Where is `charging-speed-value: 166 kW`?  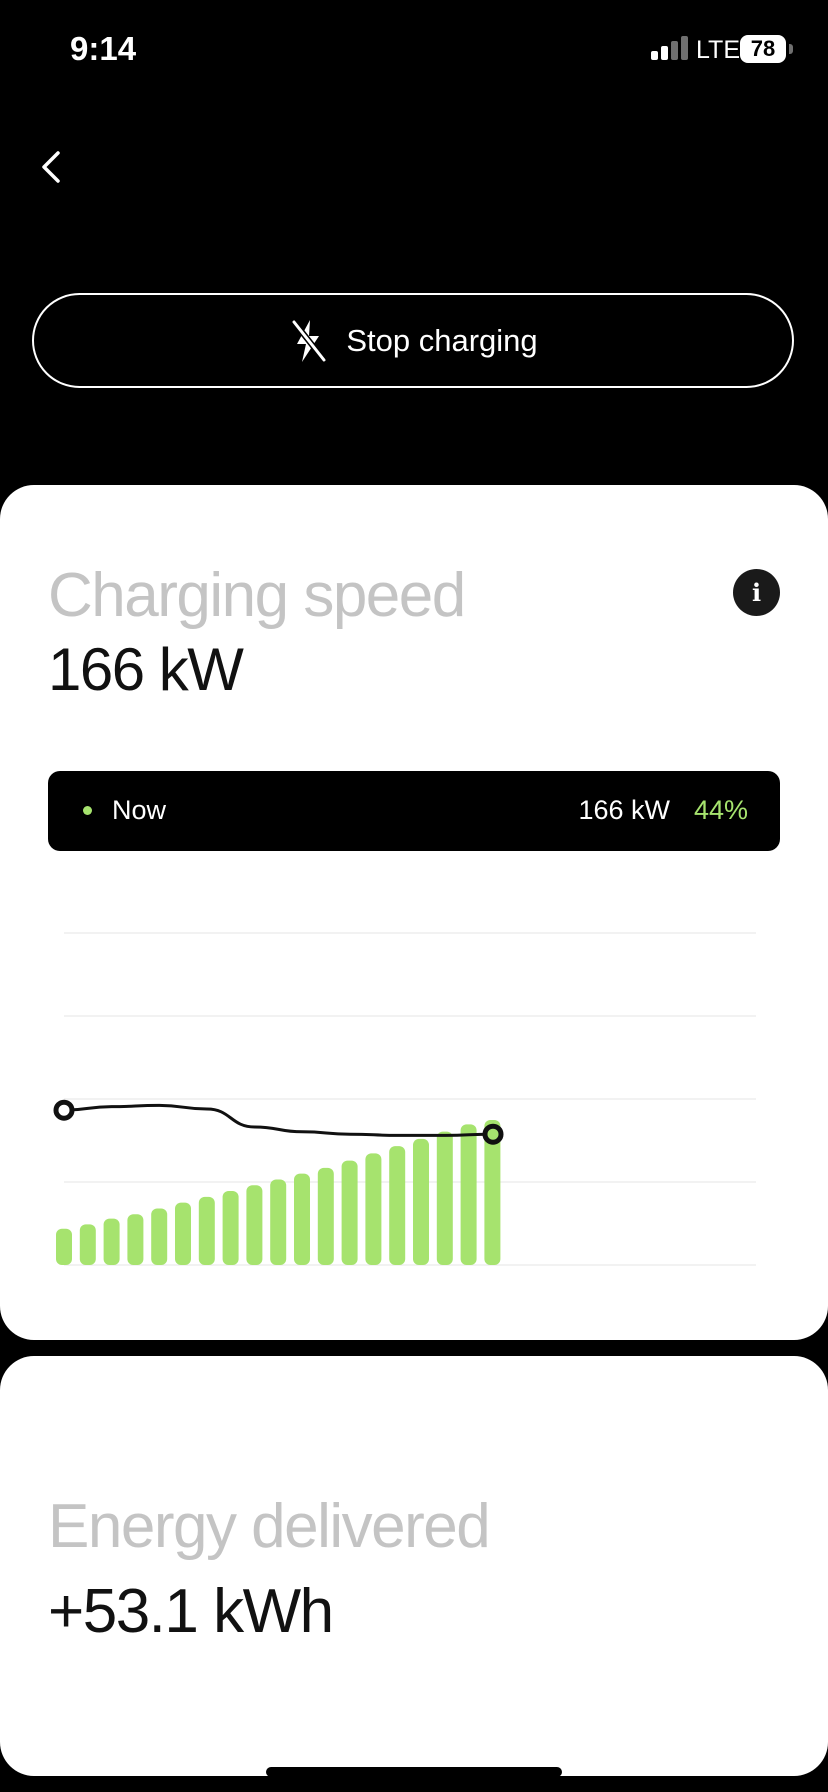
charging-speed-value: 166 kW is located at coordinates (146, 669).